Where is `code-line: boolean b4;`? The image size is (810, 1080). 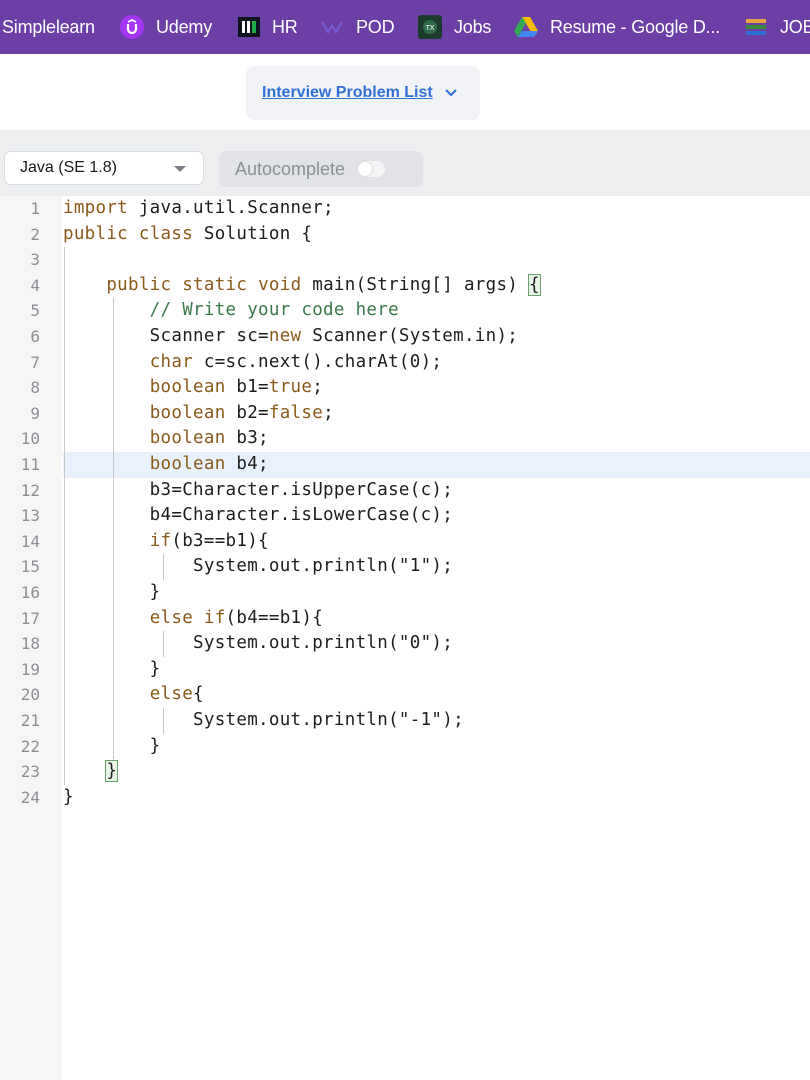 code-line: boolean b4; is located at coordinates (166, 465).